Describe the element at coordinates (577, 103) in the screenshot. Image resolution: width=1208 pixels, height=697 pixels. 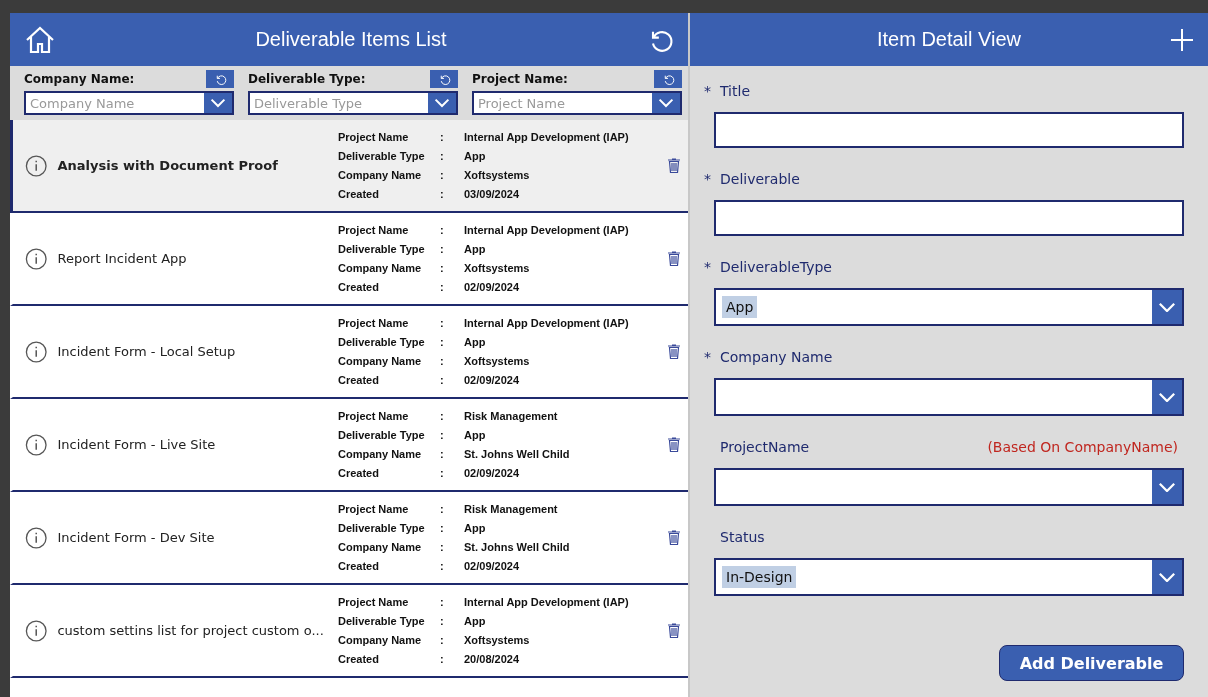
I see `filter-dropdown: Project Name` at that location.